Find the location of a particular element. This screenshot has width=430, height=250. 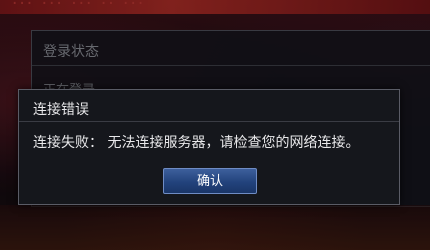

dialog-message: 连接失败： 无法连接服务器，请检查您的网络连接。 is located at coordinates (196, 143).